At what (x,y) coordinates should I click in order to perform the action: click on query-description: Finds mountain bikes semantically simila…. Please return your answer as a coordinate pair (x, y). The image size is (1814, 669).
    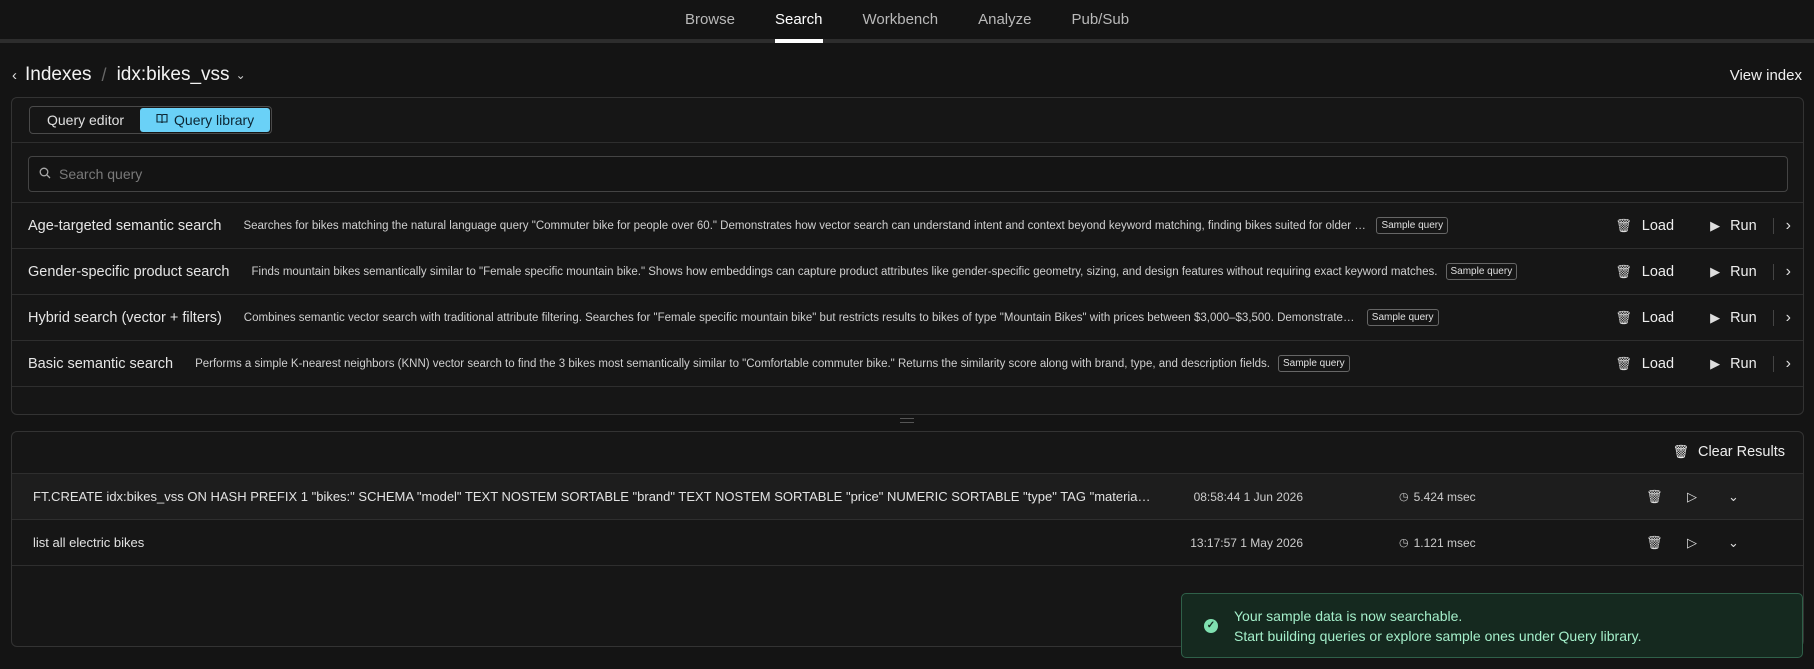
    Looking at the image, I should click on (844, 271).